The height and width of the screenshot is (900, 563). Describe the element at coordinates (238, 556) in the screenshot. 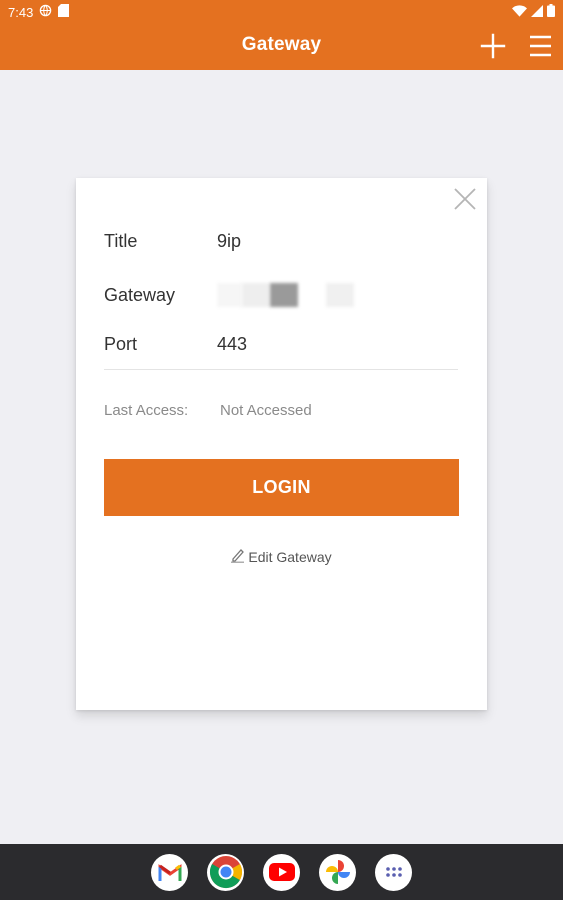

I see `pencil-icon` at that location.